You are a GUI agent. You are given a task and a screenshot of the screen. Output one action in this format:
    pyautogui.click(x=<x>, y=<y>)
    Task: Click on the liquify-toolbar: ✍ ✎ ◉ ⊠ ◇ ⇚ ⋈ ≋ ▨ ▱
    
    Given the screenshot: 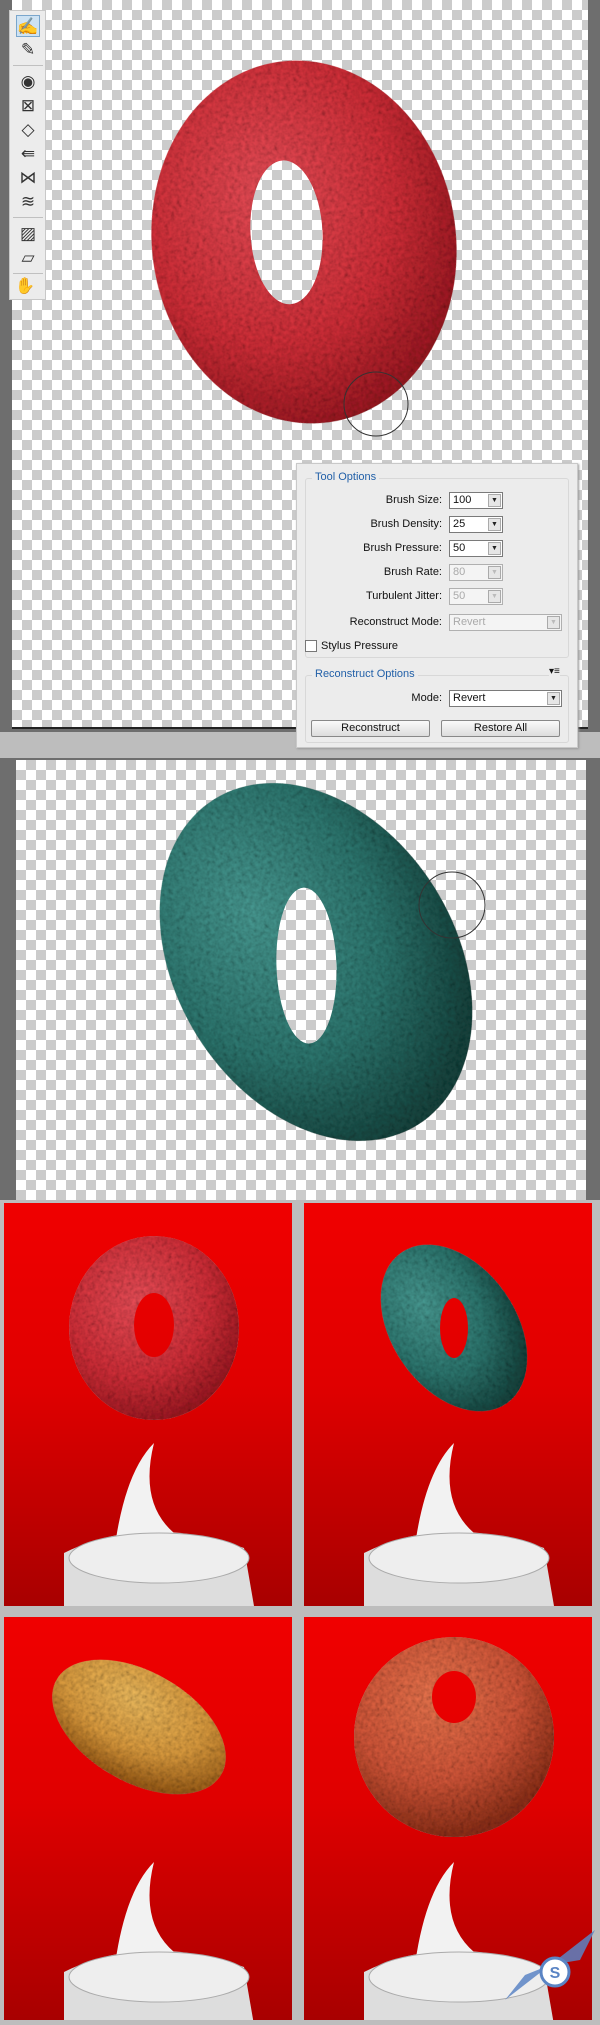 What is the action you would take?
    pyautogui.click(x=27, y=155)
    